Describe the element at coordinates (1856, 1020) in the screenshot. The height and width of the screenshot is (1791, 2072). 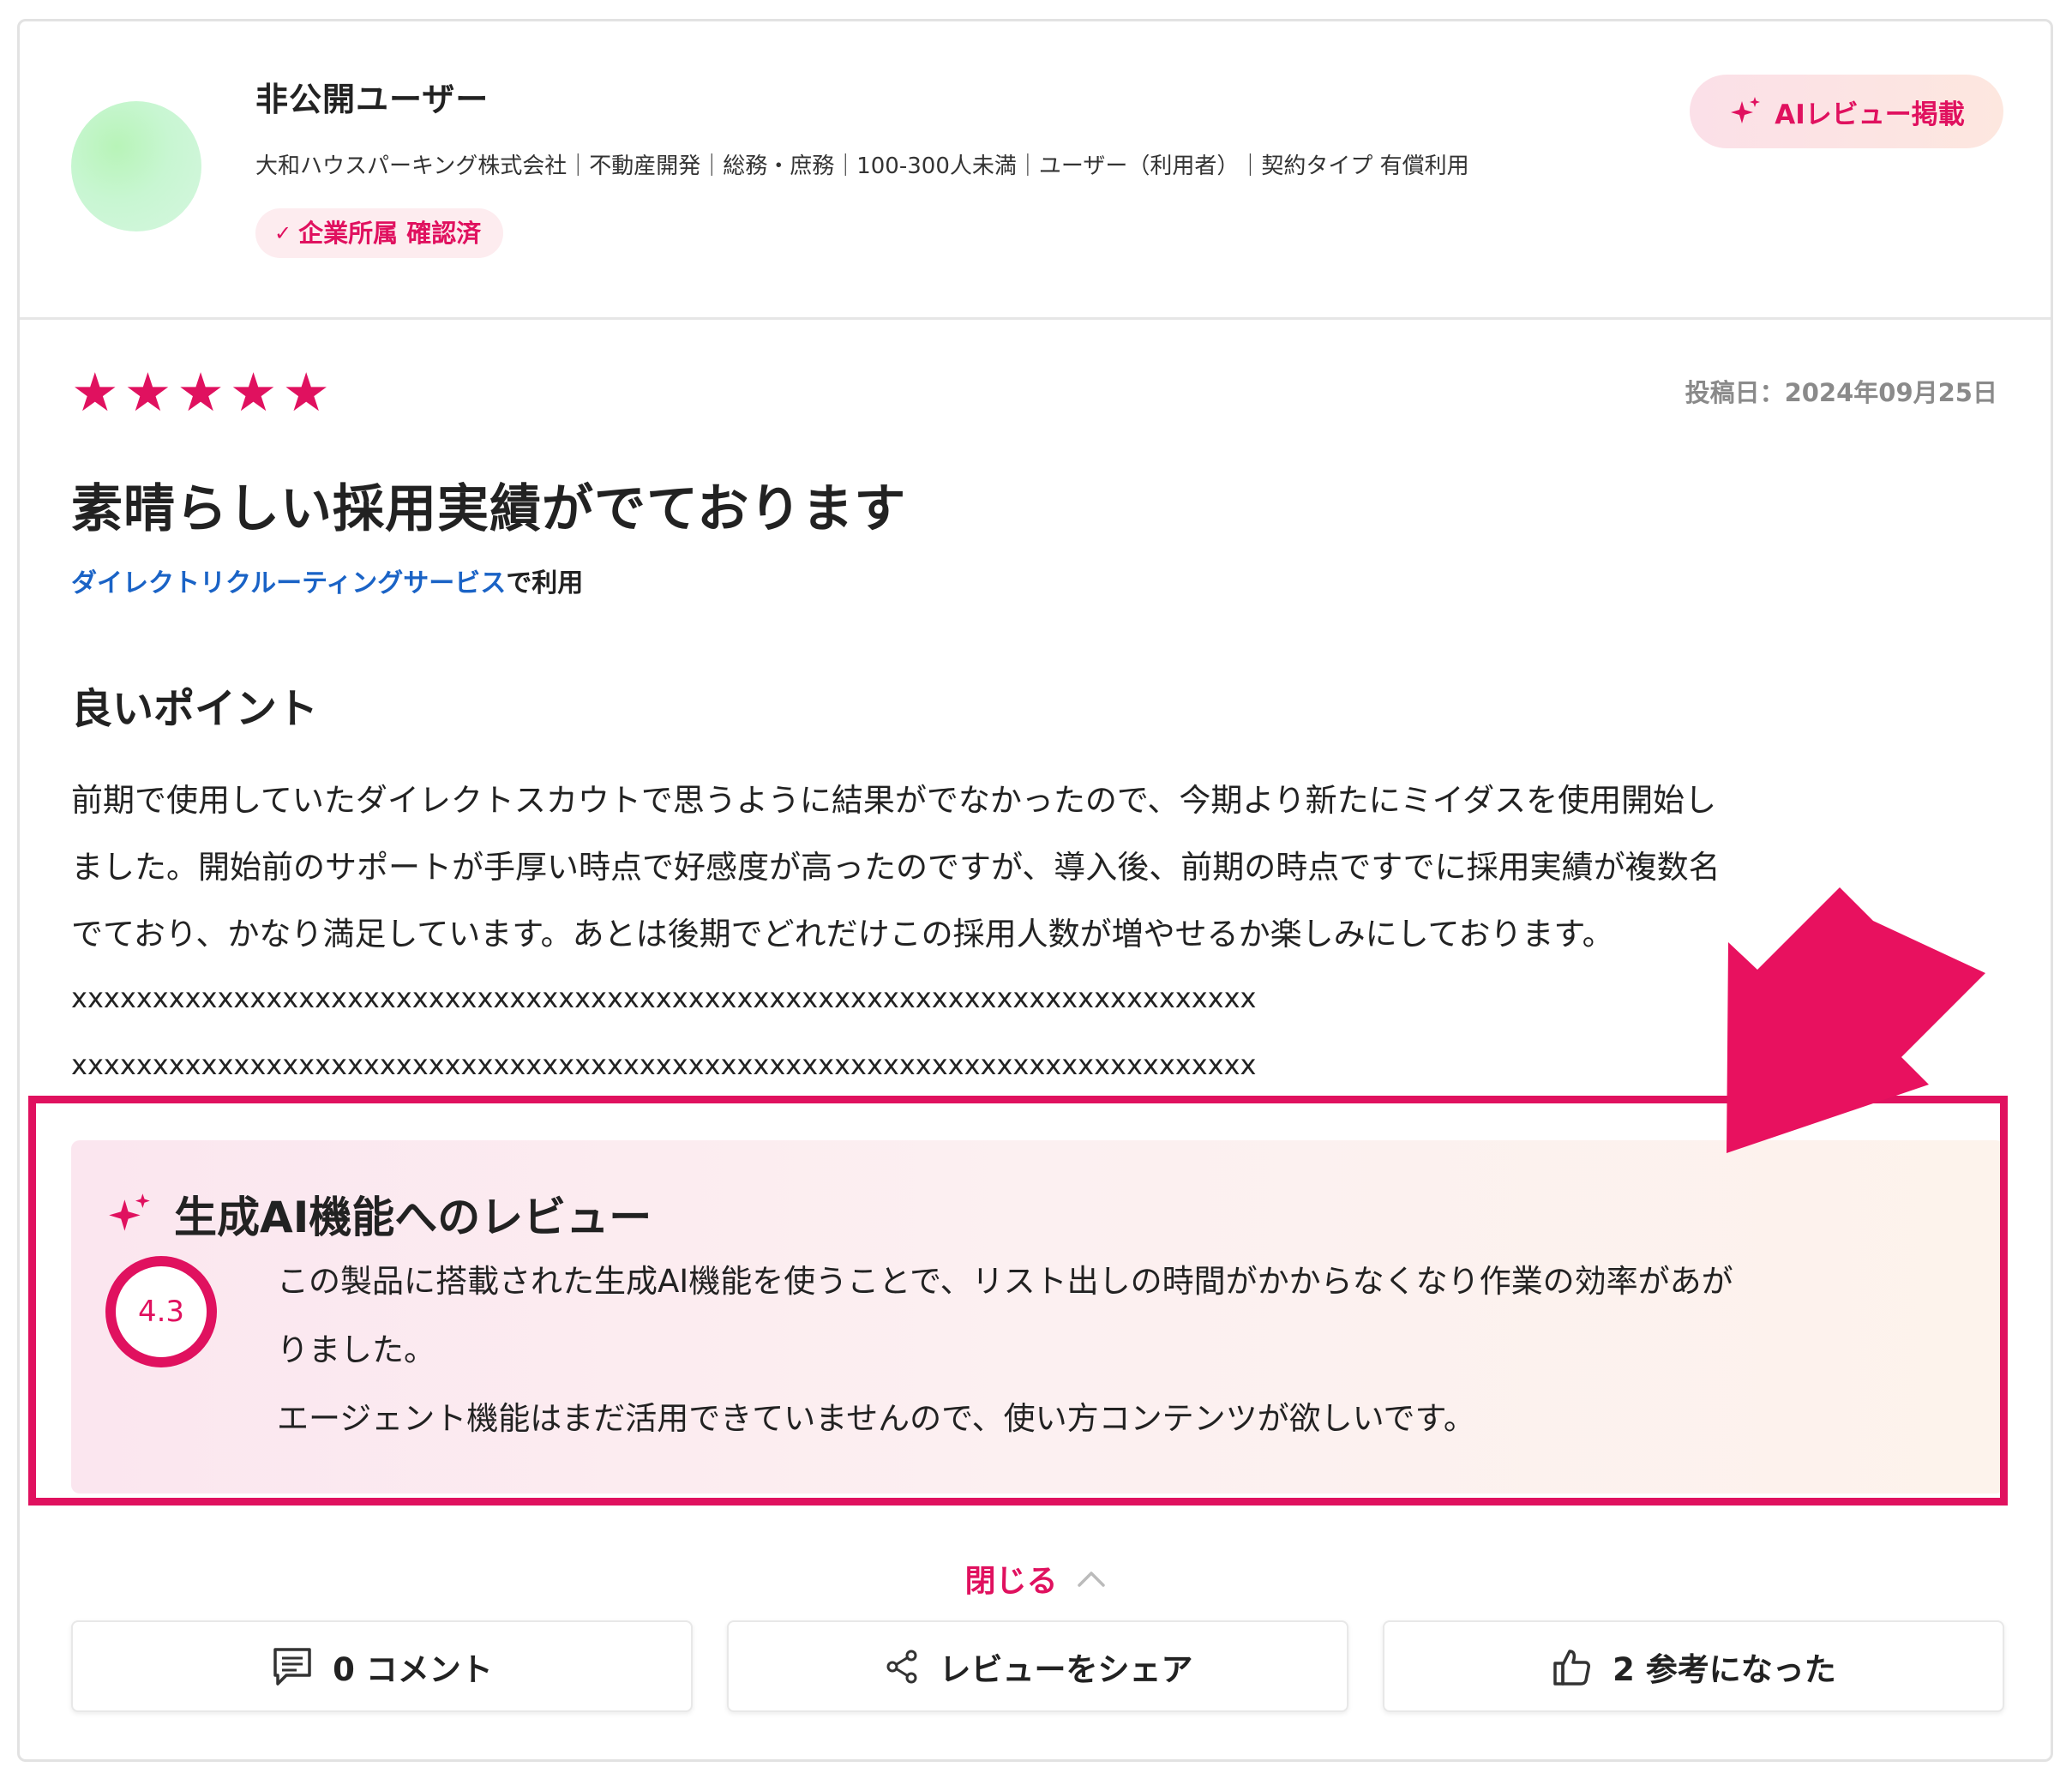
I see `pointer-arrow-icon` at that location.